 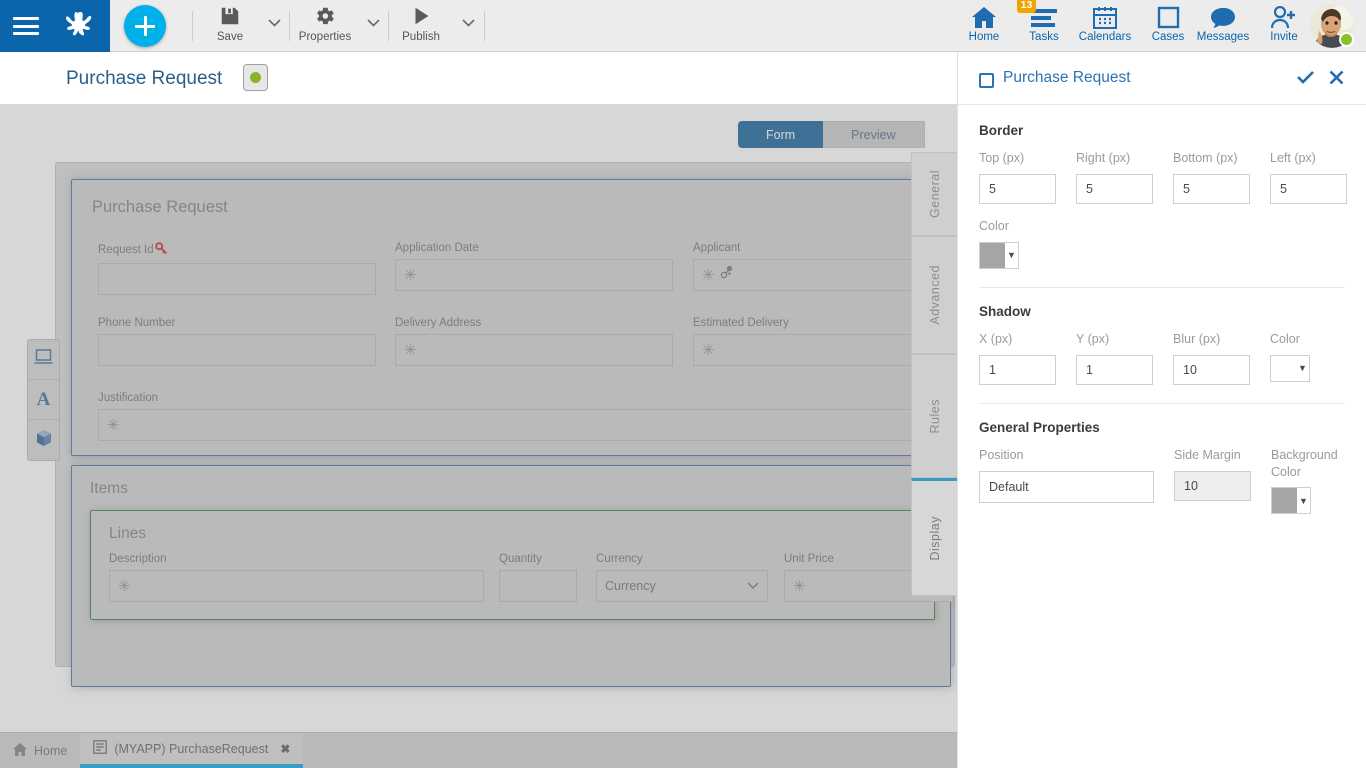 What do you see at coordinates (325, 26) in the screenshot?
I see `properties-button: Properties` at bounding box center [325, 26].